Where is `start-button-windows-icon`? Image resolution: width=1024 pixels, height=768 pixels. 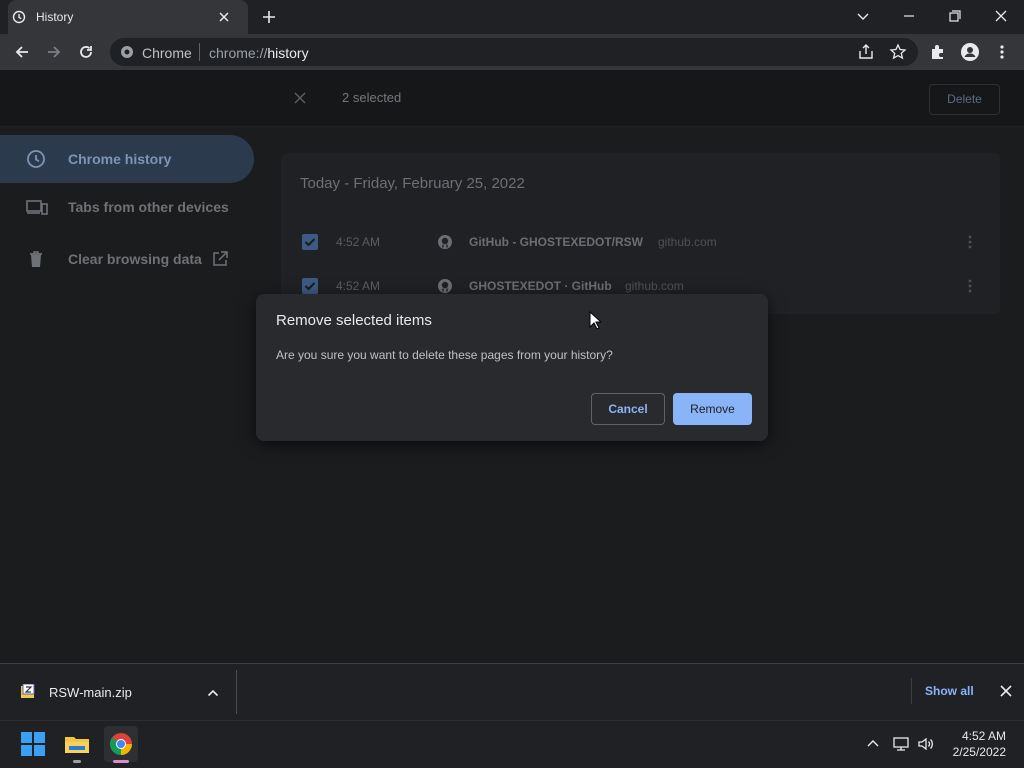
start-button-windows-icon is located at coordinates (33, 744).